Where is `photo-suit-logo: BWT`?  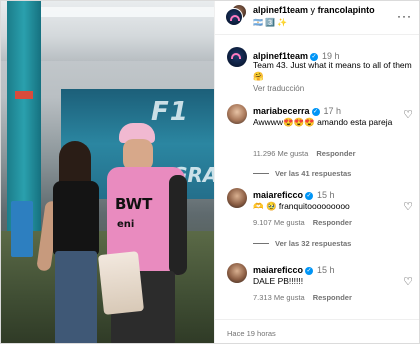 photo-suit-logo: BWT is located at coordinates (134, 204).